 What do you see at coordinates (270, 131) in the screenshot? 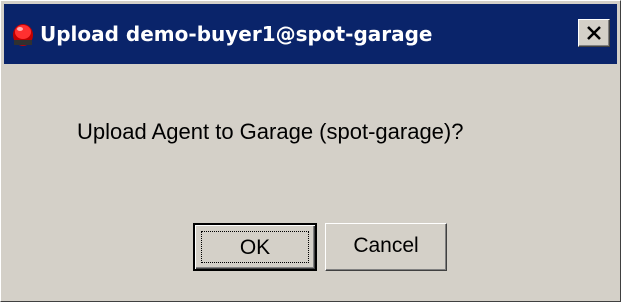
I see `dialog-message: Upload Agent to Garage (spot-garage)?` at bounding box center [270, 131].